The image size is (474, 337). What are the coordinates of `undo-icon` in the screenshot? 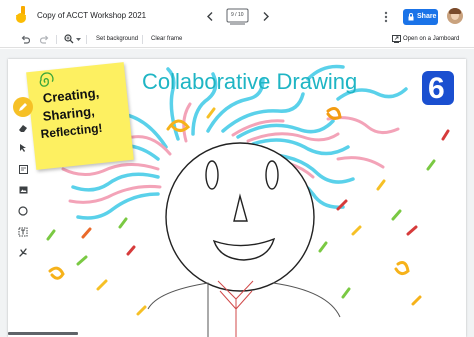 It's located at (25, 39).